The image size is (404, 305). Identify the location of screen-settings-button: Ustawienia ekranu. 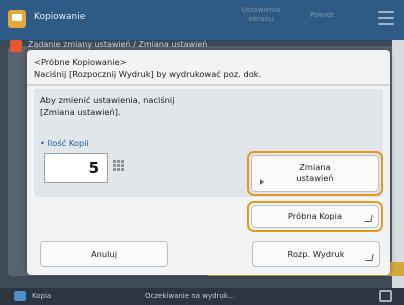
(261, 15).